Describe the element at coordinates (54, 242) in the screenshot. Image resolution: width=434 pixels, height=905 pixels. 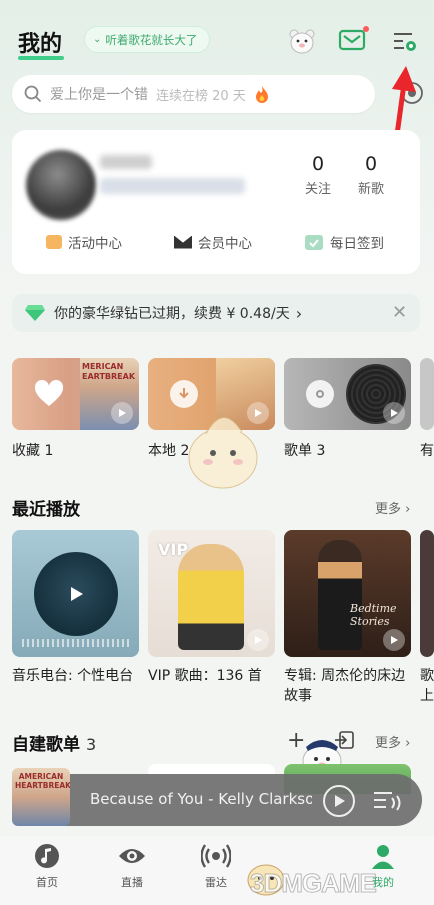
I see `gift-icon` at that location.